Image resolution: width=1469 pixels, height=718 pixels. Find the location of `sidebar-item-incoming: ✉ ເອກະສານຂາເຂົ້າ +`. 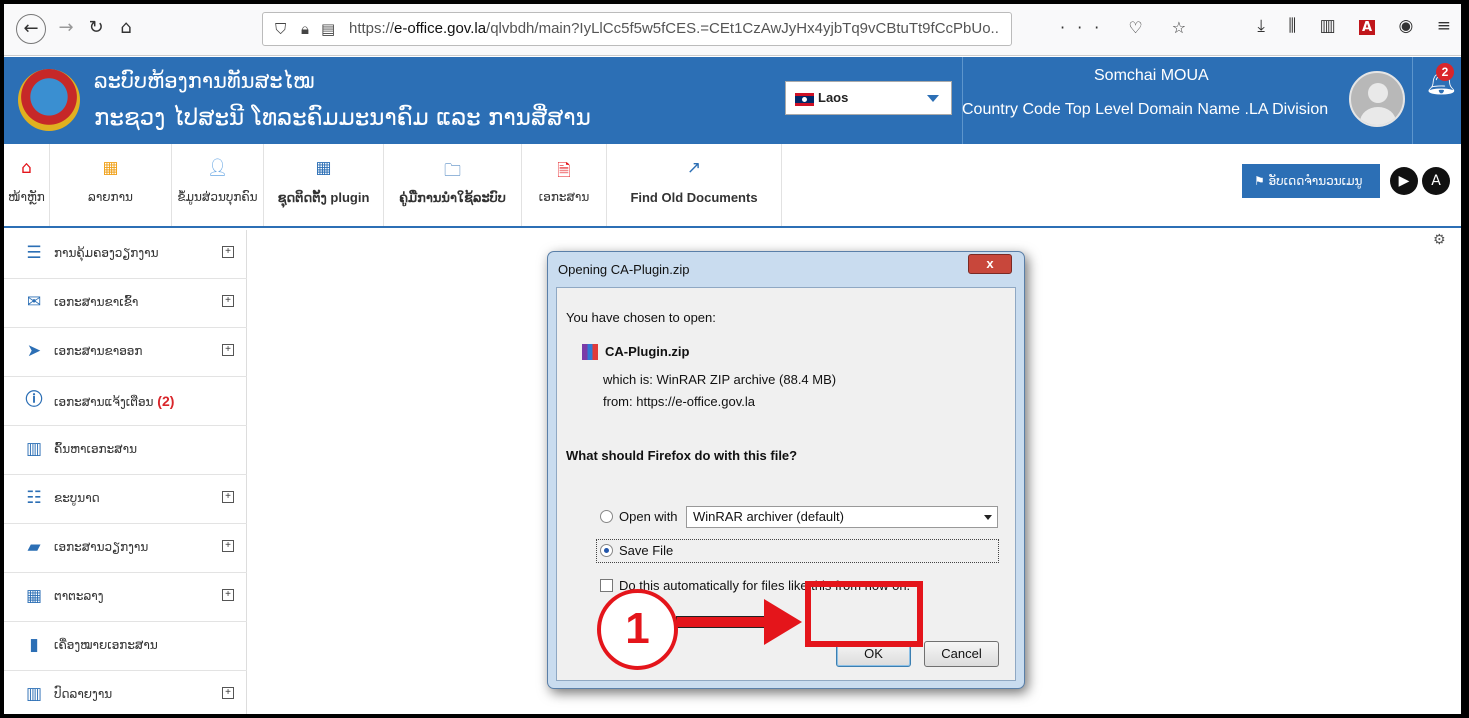

sidebar-item-incoming: ✉ ເອກະສານຂາເຂົ້າ + is located at coordinates (125, 303).